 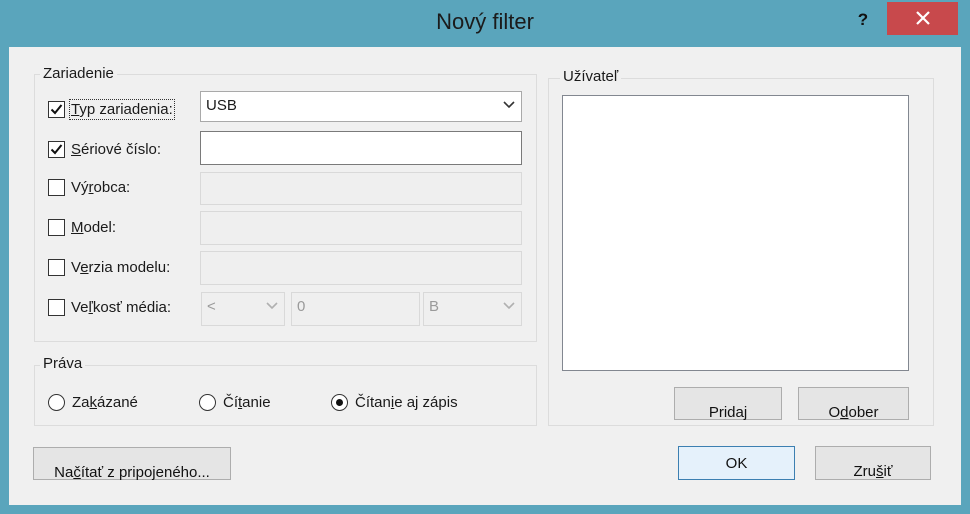 I want to click on device-group-title: Zariadenie, so click(x=78, y=73).